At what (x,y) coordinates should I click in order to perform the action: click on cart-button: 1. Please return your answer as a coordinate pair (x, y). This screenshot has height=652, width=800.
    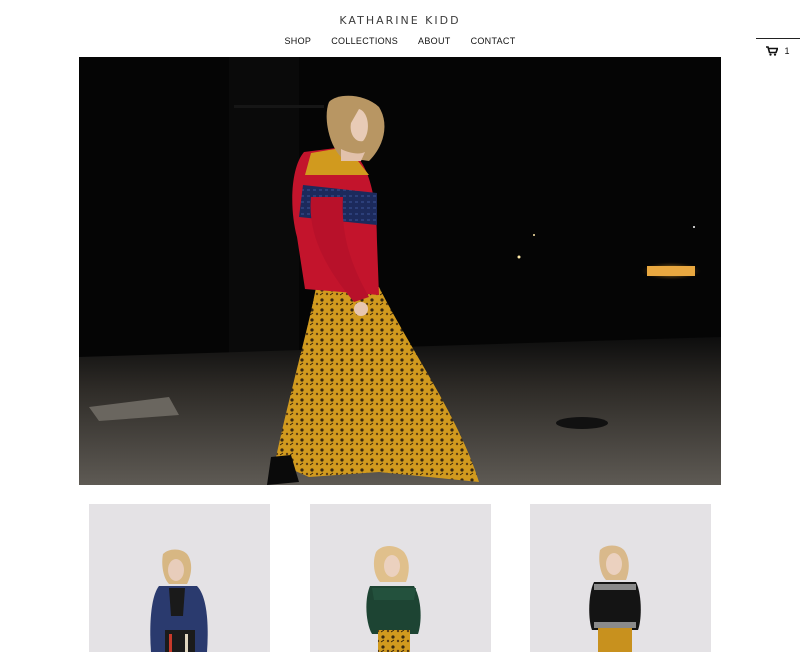
    Looking at the image, I should click on (778, 48).